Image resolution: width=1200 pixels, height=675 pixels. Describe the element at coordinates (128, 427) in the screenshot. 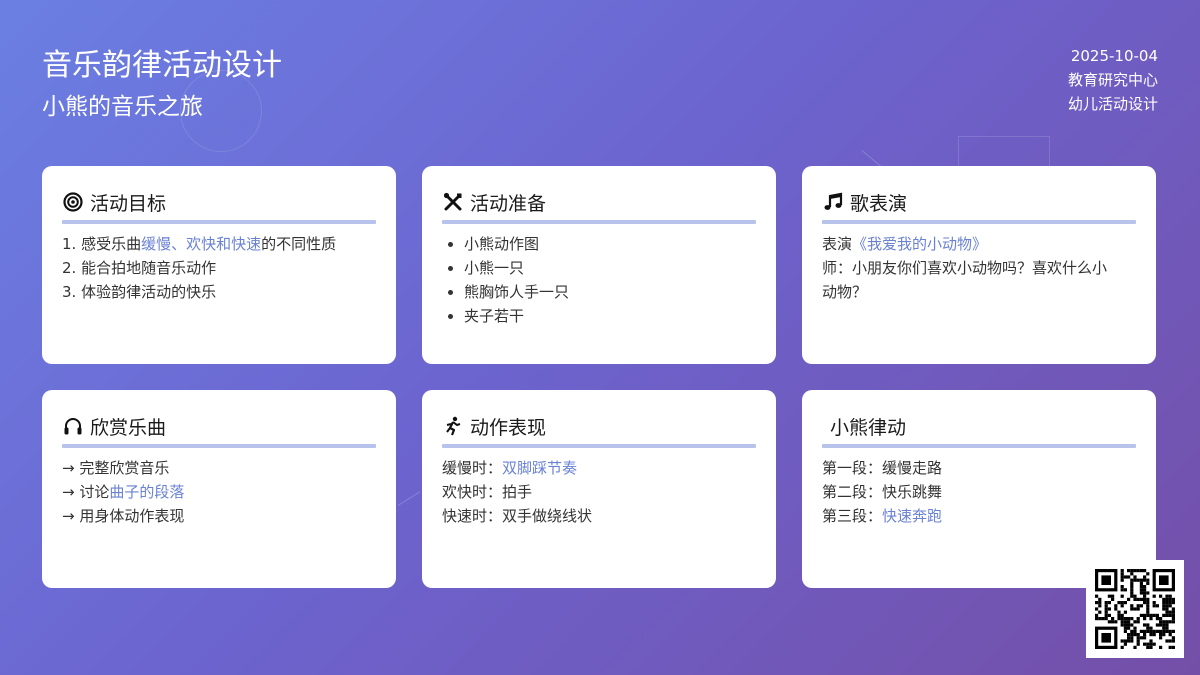

I see `card-title: 欣赏乐曲` at that location.